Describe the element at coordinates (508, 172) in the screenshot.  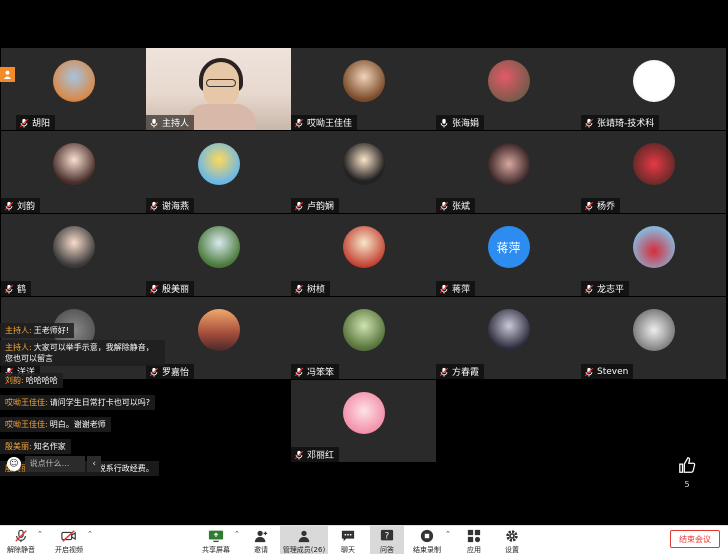
I see `participant-tile: 张斌` at that location.